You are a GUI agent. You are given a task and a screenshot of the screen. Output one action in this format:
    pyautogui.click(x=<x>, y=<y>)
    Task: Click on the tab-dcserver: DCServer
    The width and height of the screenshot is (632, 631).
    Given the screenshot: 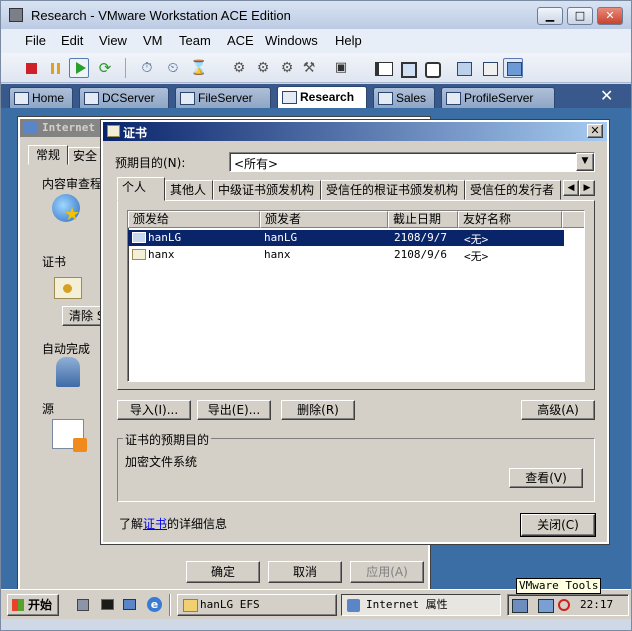 What is the action you would take?
    pyautogui.click(x=124, y=97)
    